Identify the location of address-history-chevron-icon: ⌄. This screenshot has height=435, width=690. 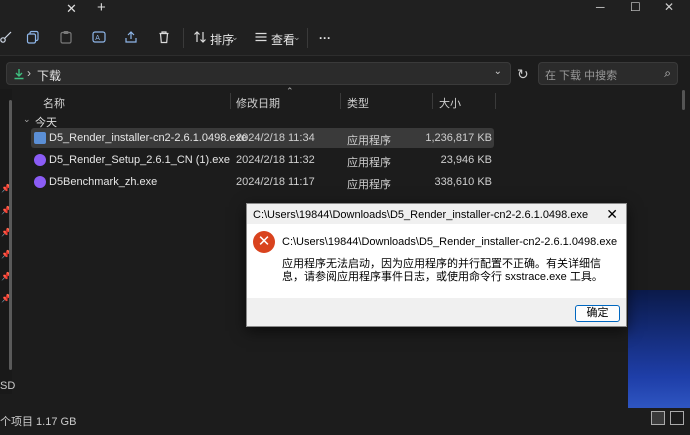
(498, 71).